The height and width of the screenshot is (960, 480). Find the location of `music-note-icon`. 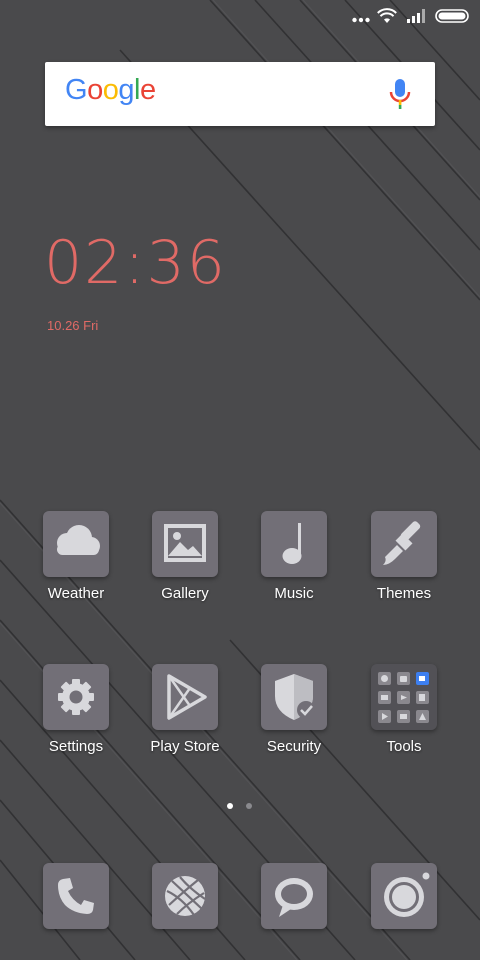

music-note-icon is located at coordinates (292, 543).